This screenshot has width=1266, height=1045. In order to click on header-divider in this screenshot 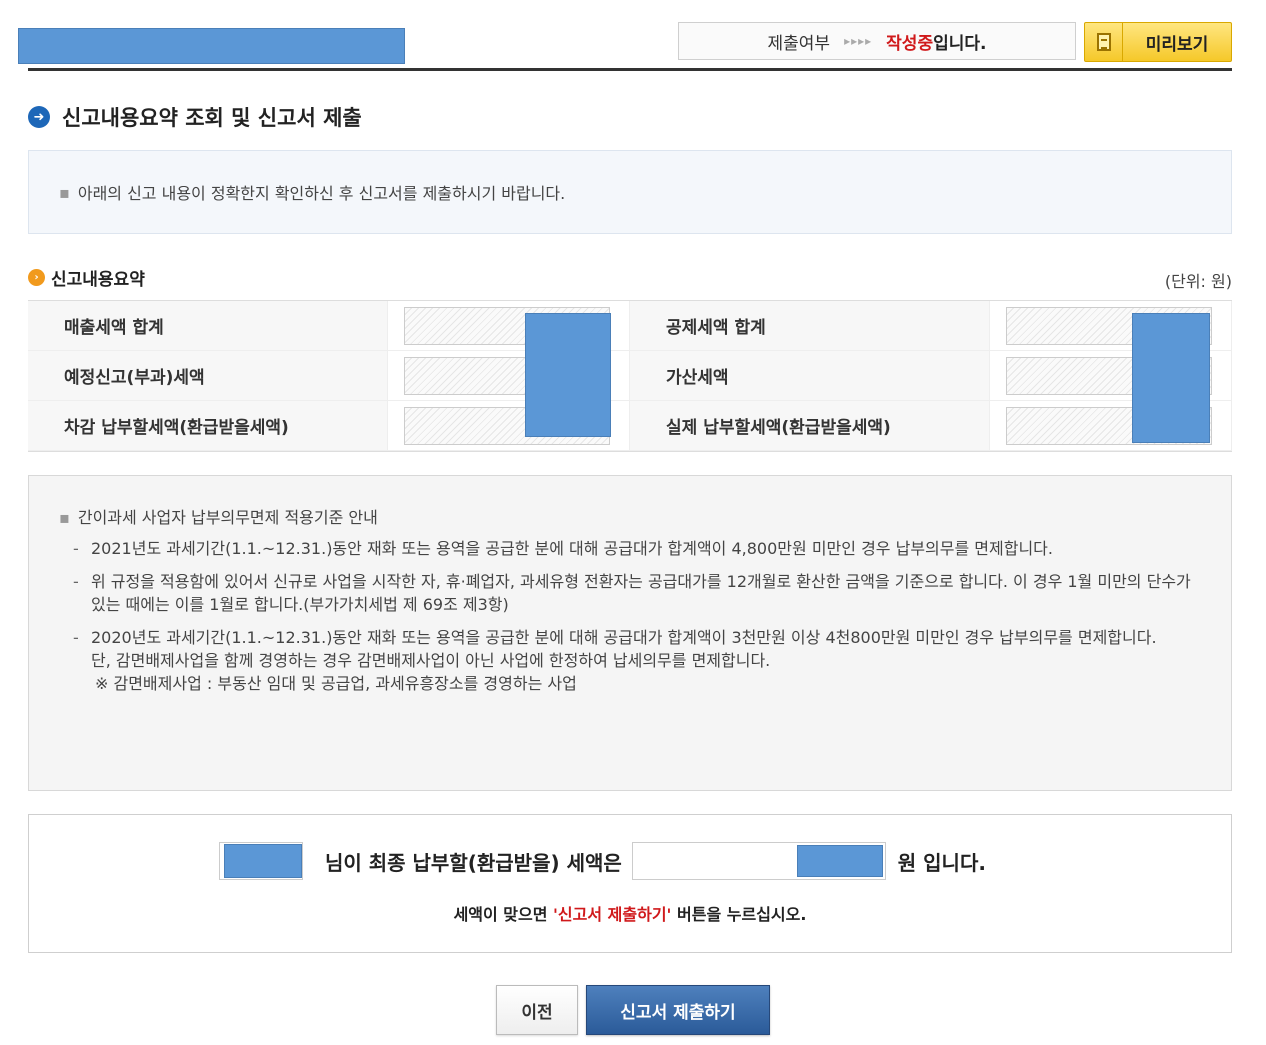, I will do `click(630, 69)`.